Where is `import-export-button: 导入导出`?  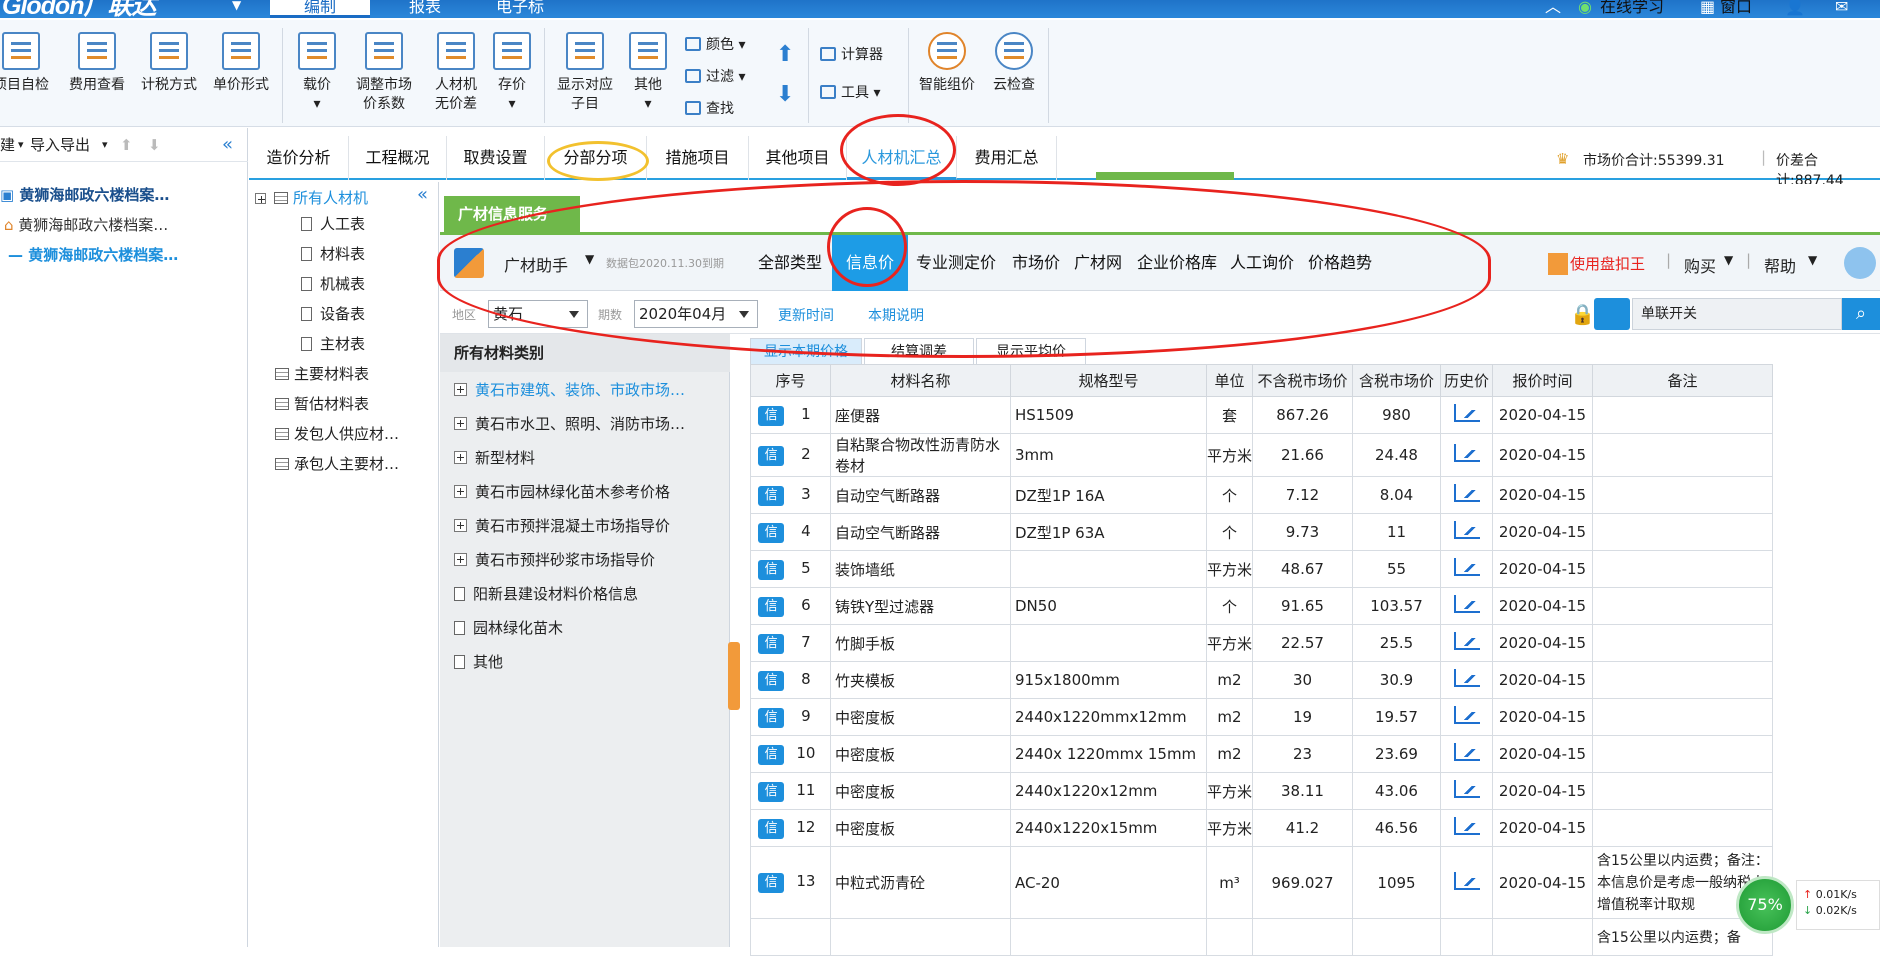 import-export-button: 导入导出 is located at coordinates (60, 145).